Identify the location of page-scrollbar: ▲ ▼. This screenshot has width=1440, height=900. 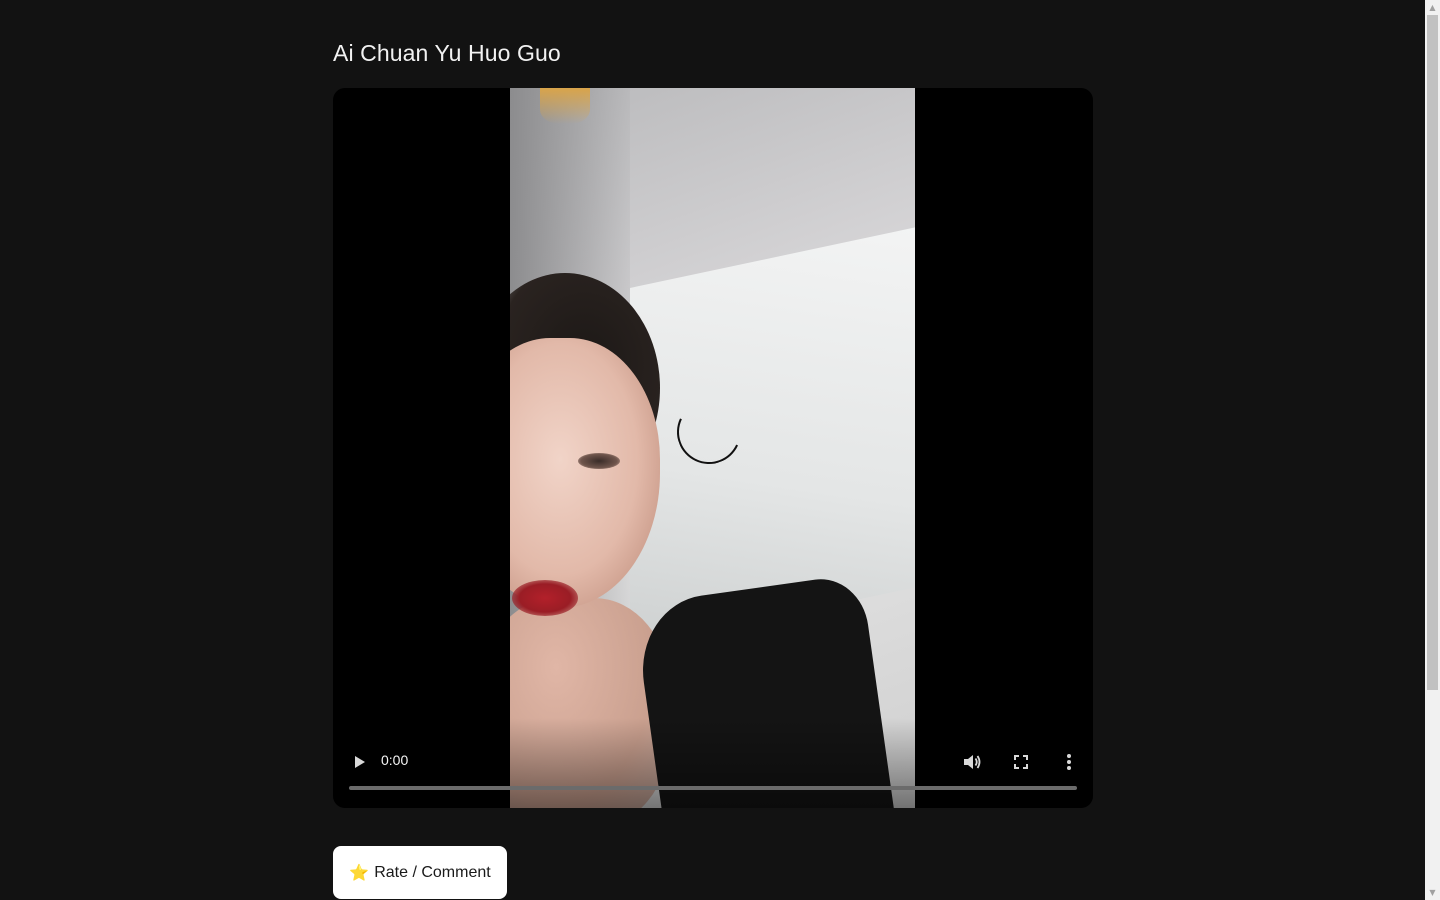
(1432, 450).